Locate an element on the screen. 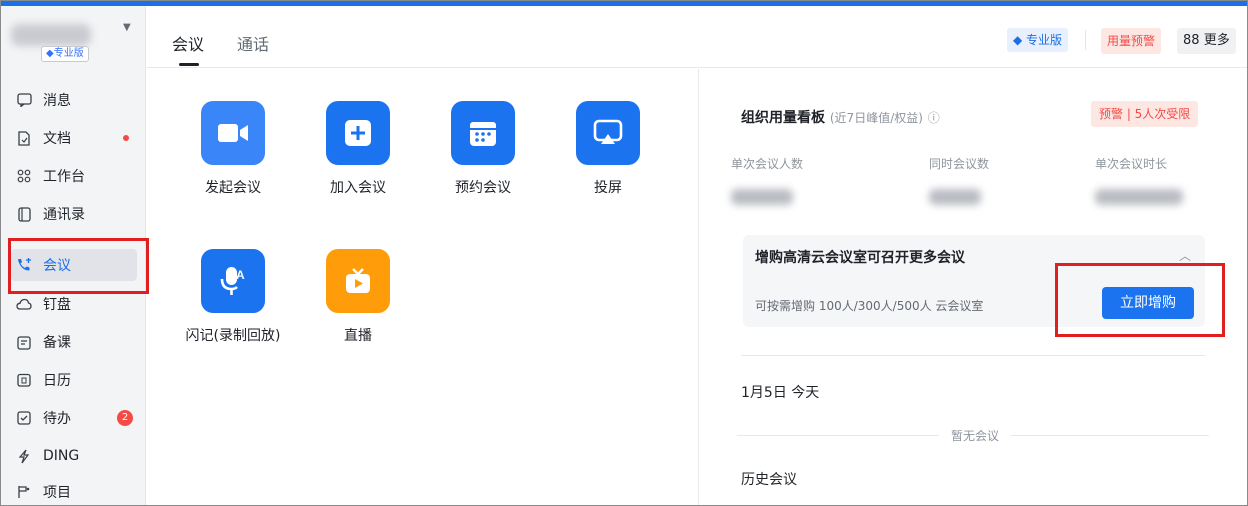 The image size is (1248, 506). start-meeting-app: 发起会议 is located at coordinates (233, 149).